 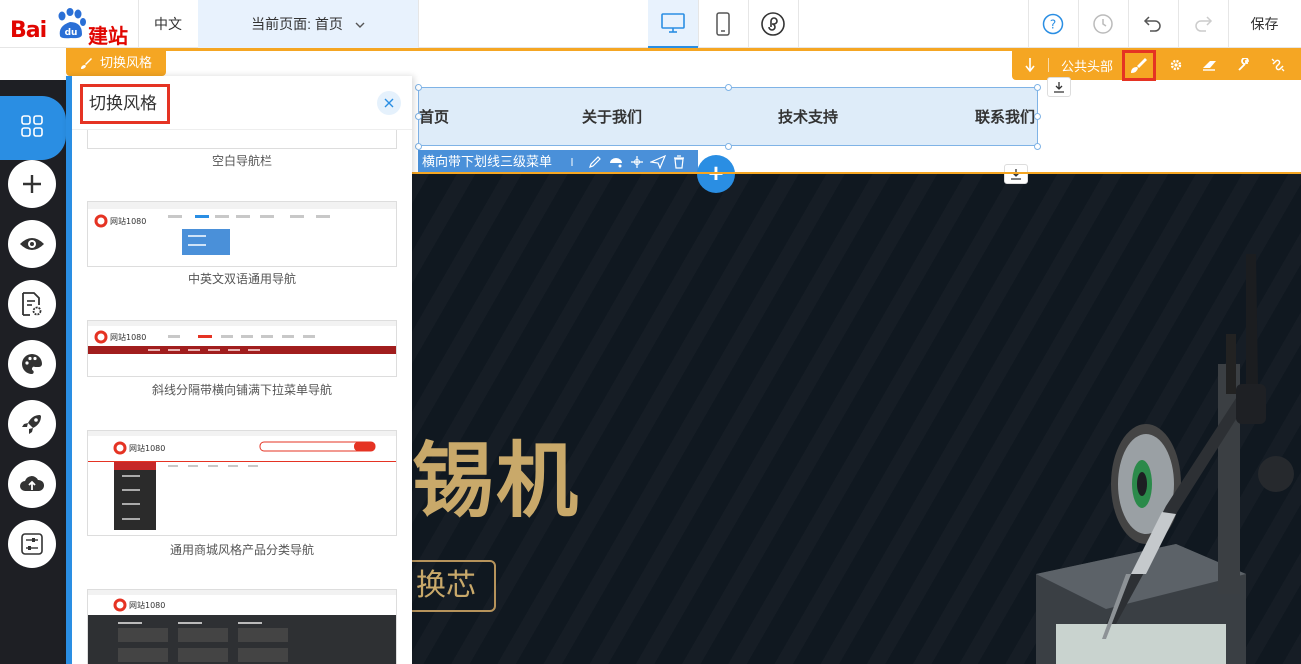 I want to click on top-toolbar: Bai du 建站 中文 当前页面: 首页 ? 保存, so click(x=650, y=24).